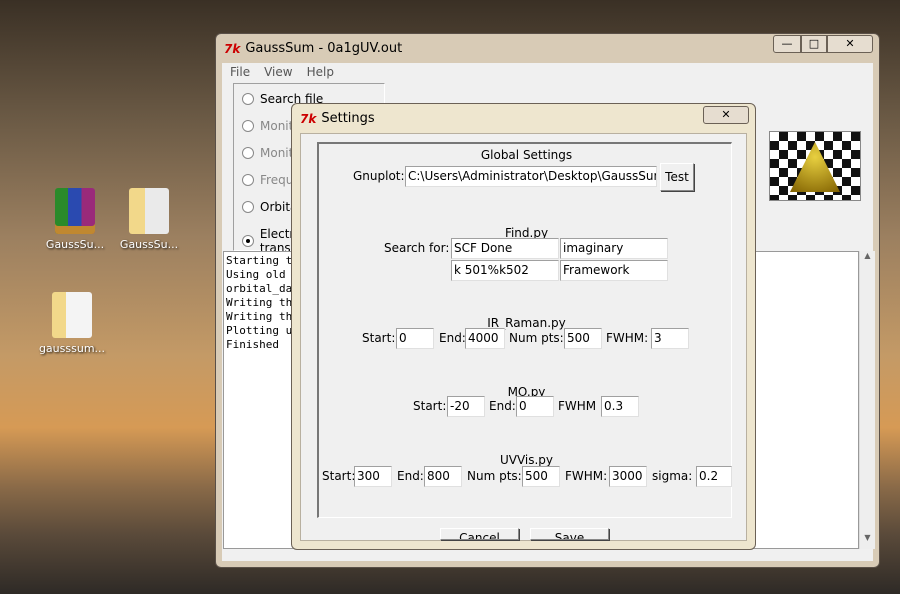 Image resolution: width=900 pixels, height=594 pixels. I want to click on ir-numpts-label: Num pts:, so click(536, 338).